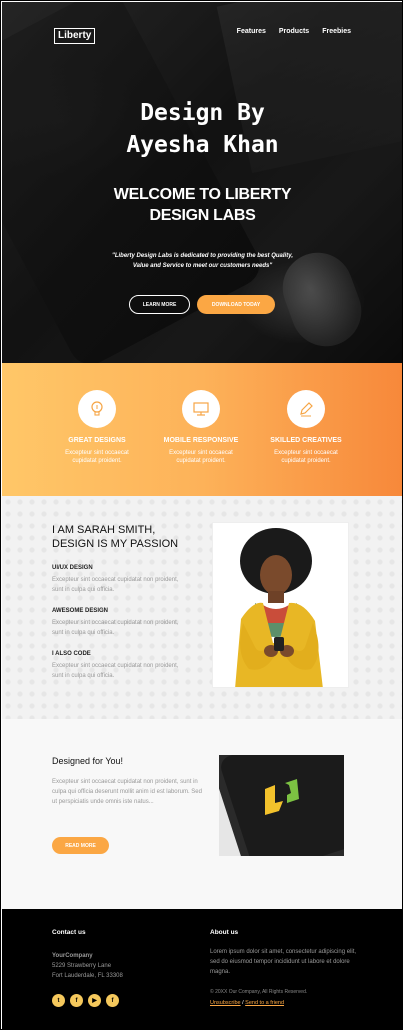 The image size is (403, 1030). What do you see at coordinates (236, 304) in the screenshot?
I see `download-today-button: DOWNLOAD TODAY` at bounding box center [236, 304].